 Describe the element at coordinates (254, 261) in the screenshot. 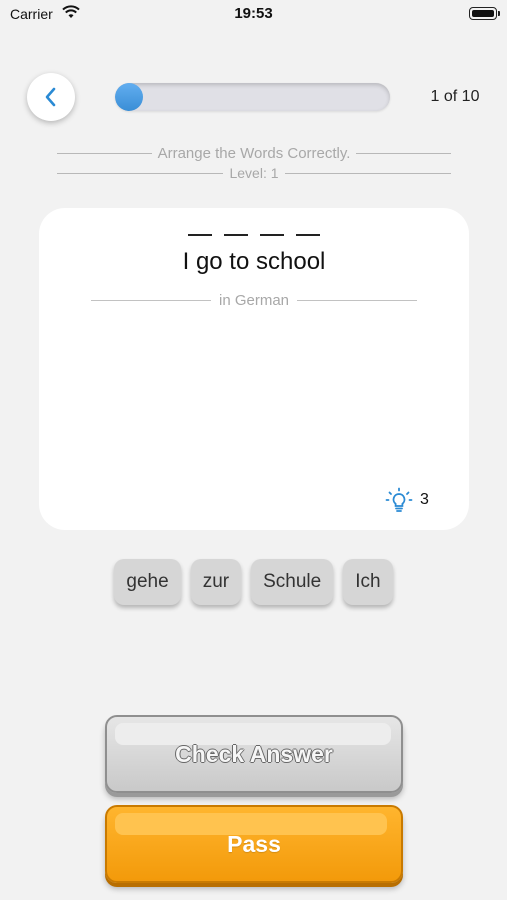

I see `source-sentence: I go to school` at that location.